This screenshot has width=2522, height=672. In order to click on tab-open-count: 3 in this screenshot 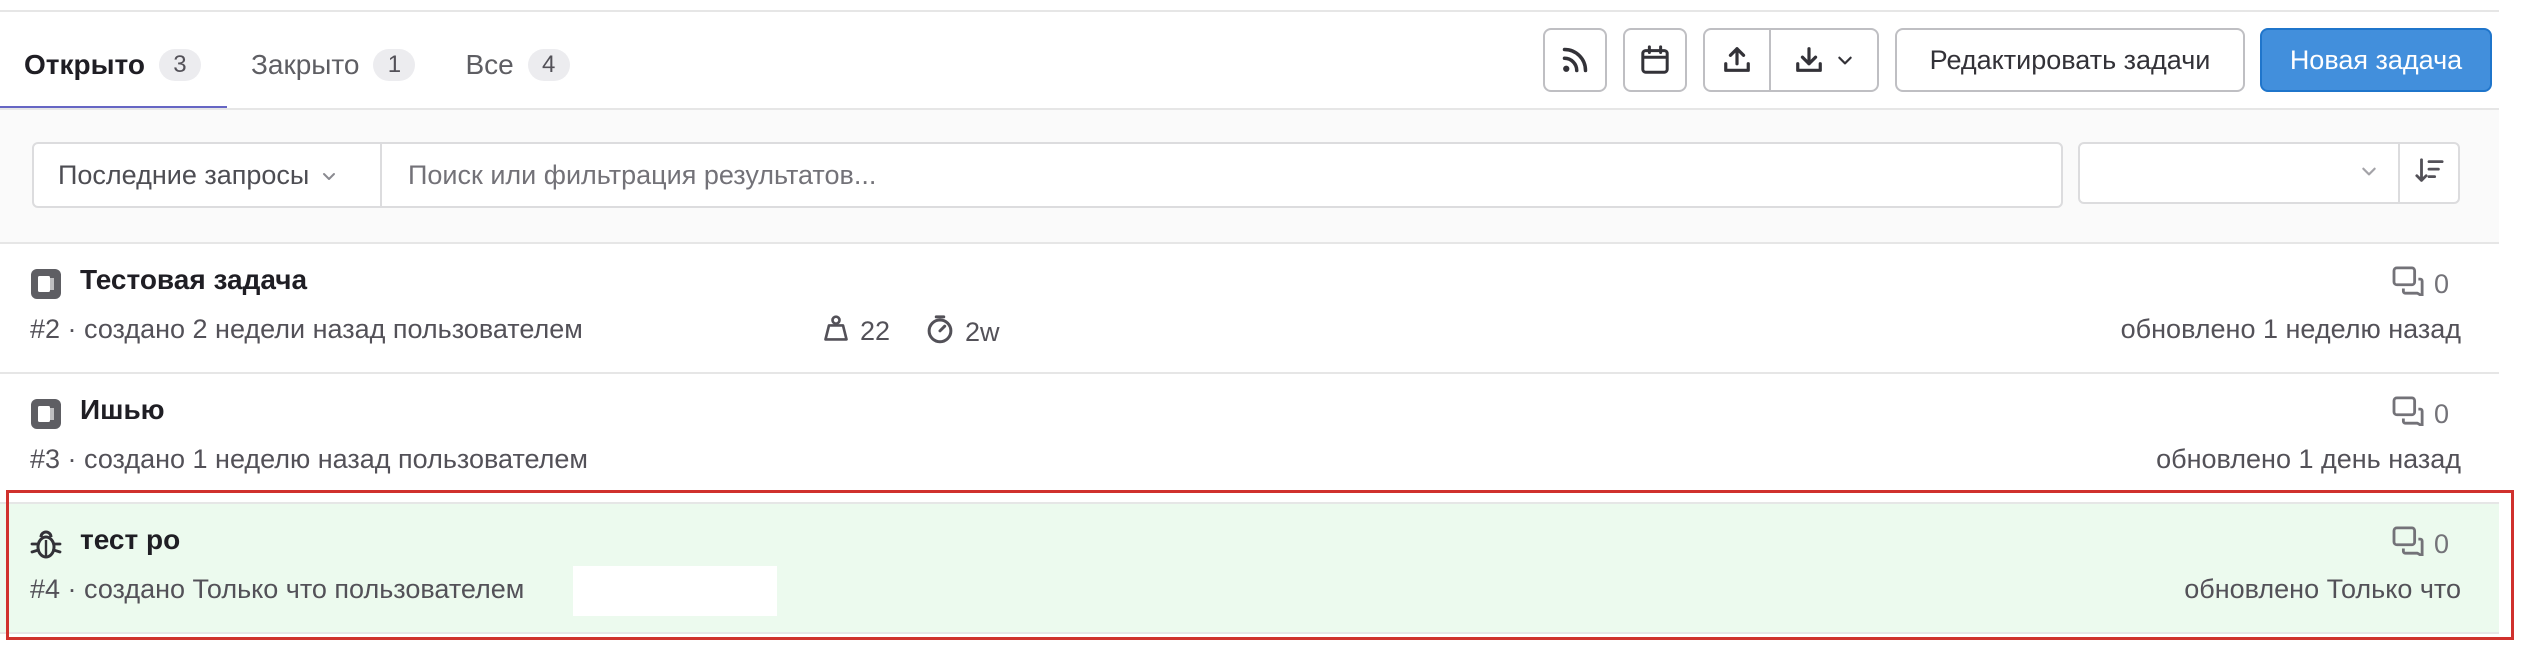, I will do `click(179, 65)`.